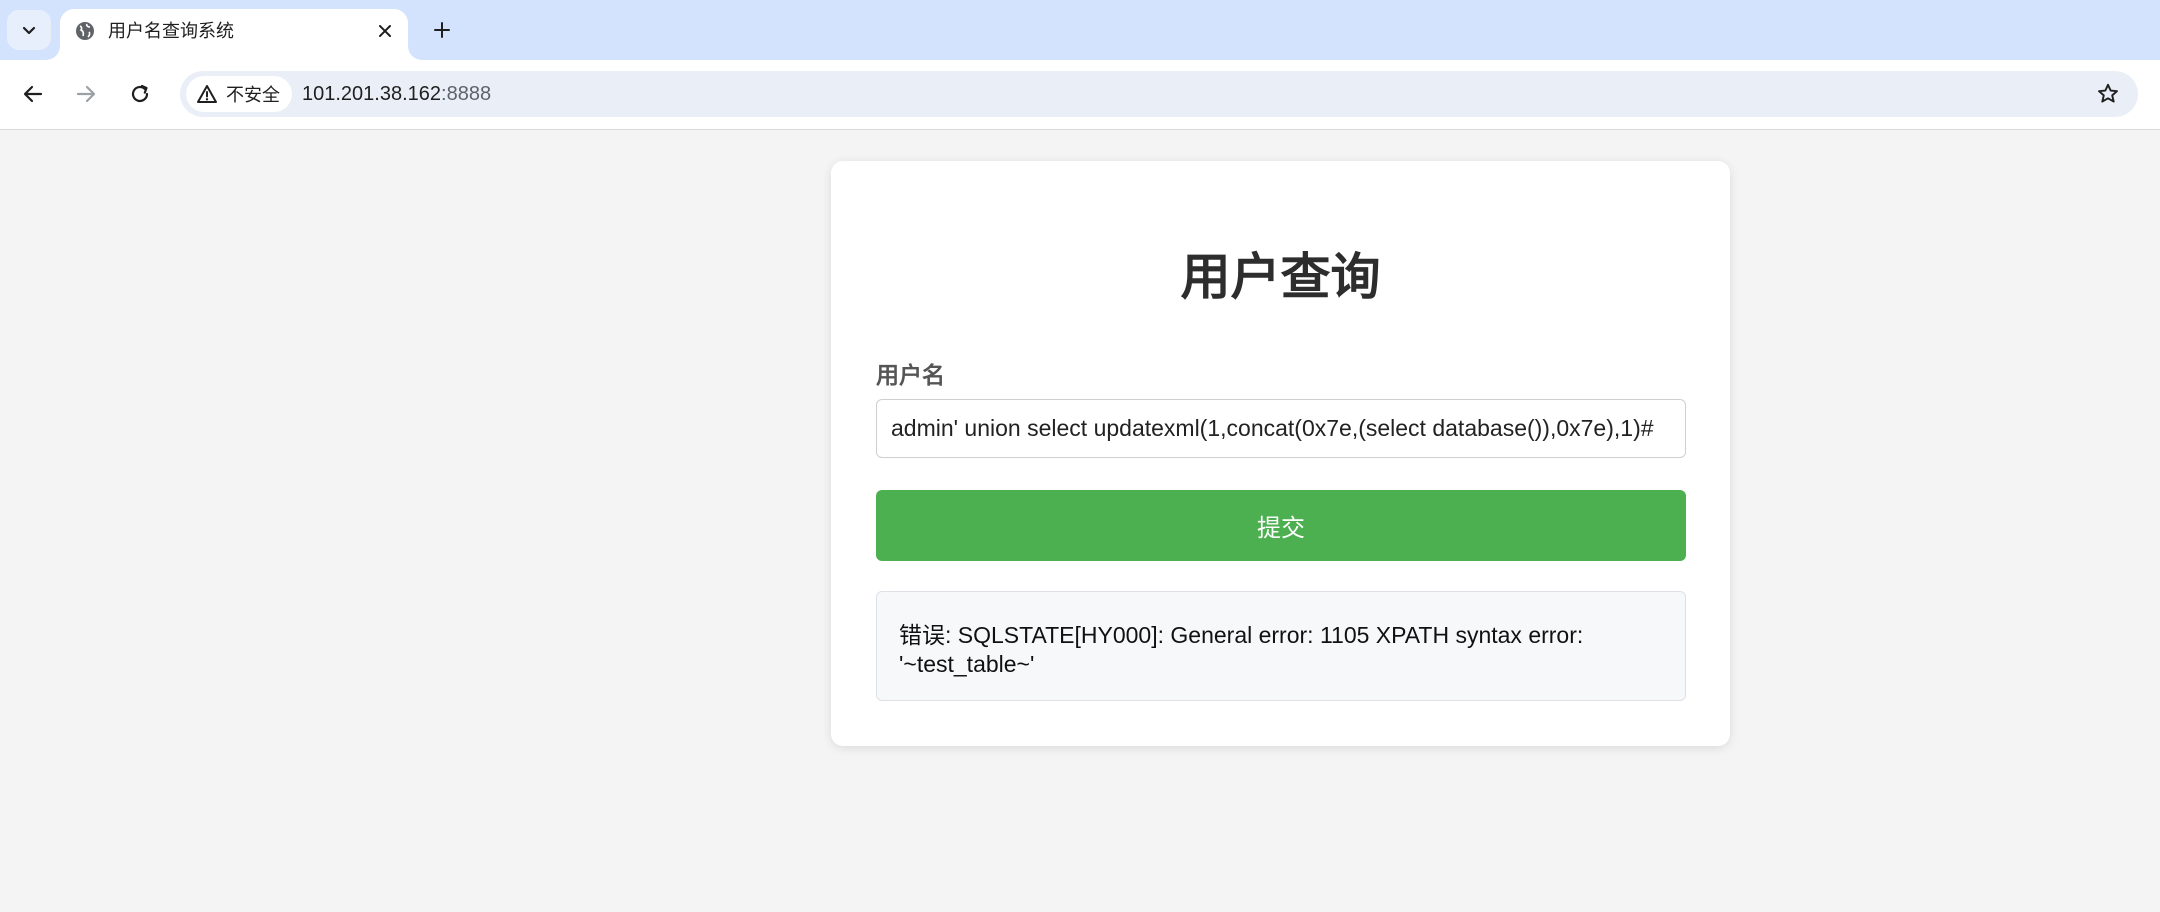  What do you see at coordinates (466, 94) in the screenshot?
I see `url-port: :8888` at bounding box center [466, 94].